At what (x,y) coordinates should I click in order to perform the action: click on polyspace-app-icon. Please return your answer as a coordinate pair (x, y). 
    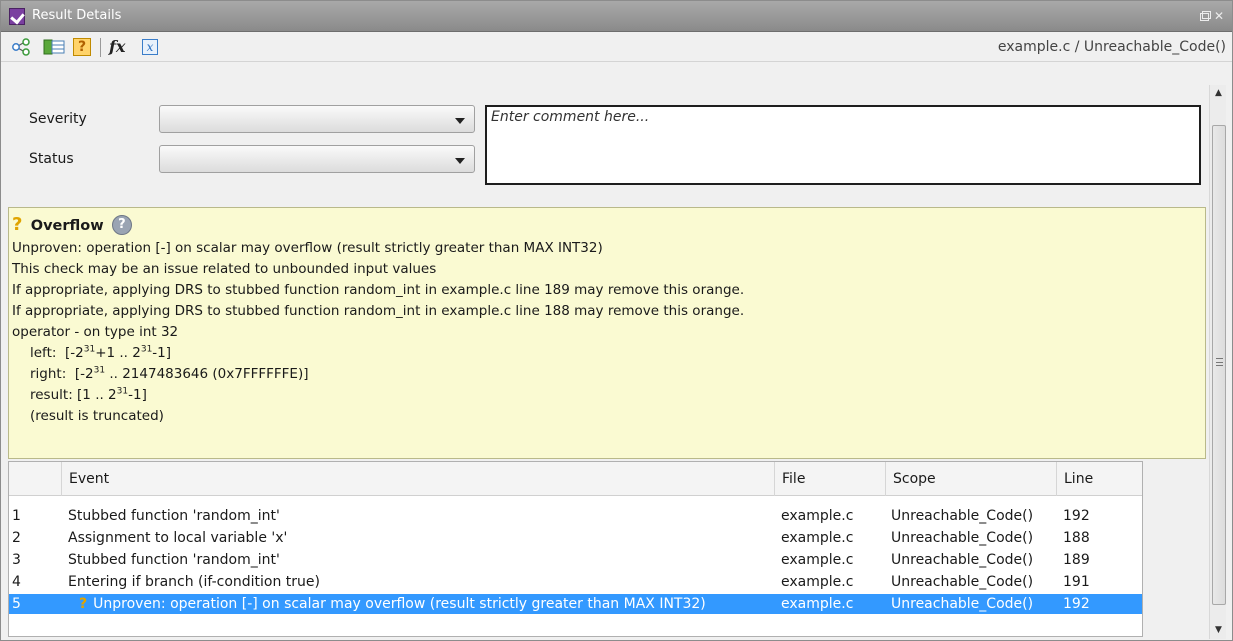
    Looking at the image, I should click on (17, 16).